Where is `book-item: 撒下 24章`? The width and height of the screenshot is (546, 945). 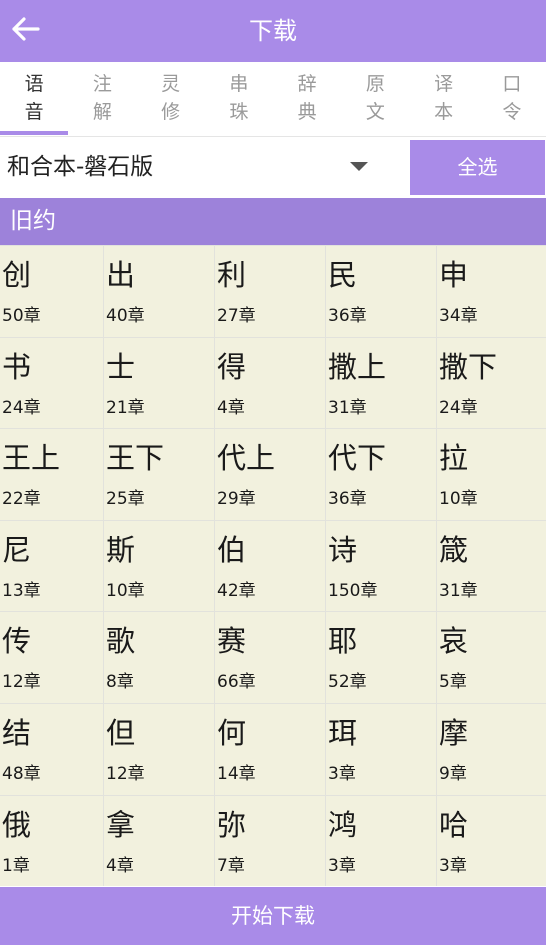 book-item: 撒下 24章 is located at coordinates (491, 383).